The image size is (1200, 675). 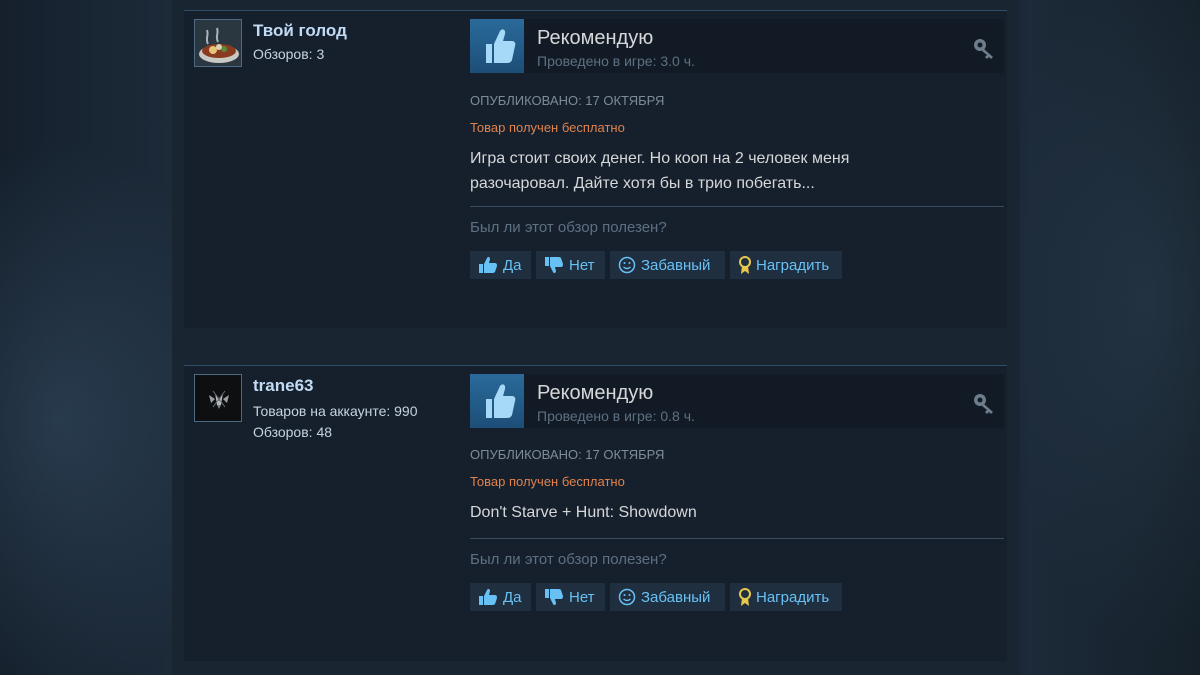 I want to click on review-count: Обзоров: 48, so click(x=292, y=432).